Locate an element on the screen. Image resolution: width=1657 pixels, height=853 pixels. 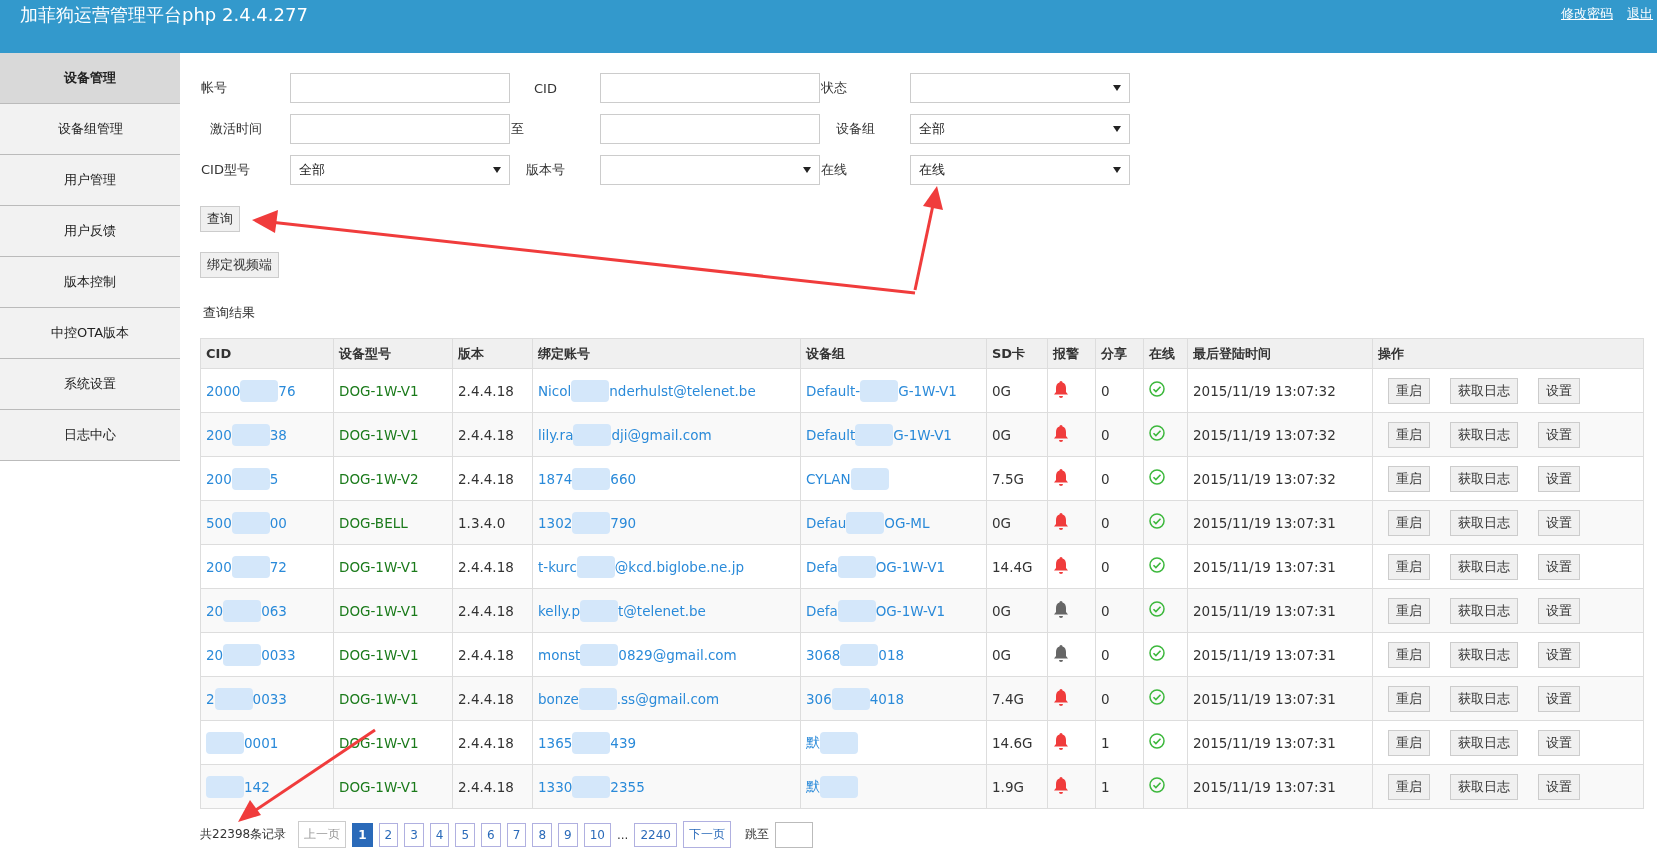
dropdown: 在线 is located at coordinates (1020, 170).